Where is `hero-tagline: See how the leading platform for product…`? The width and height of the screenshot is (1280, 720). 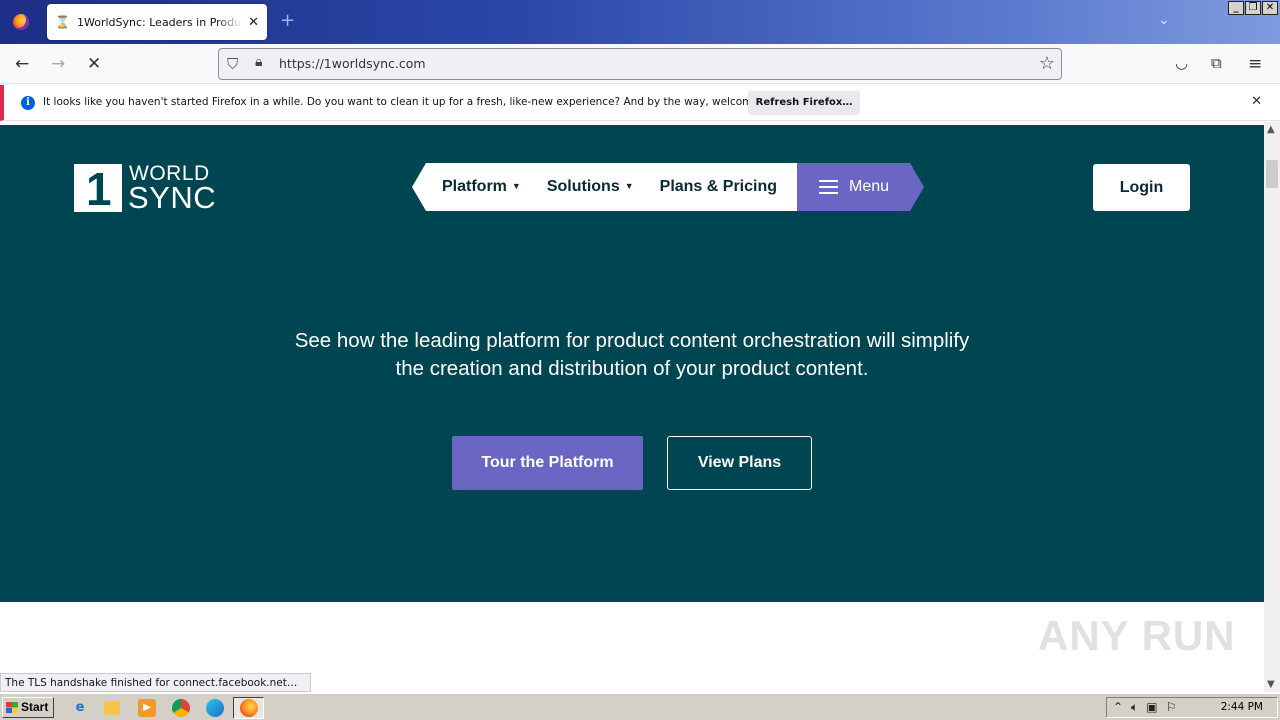 hero-tagline: See how the leading platform for product… is located at coordinates (632, 355).